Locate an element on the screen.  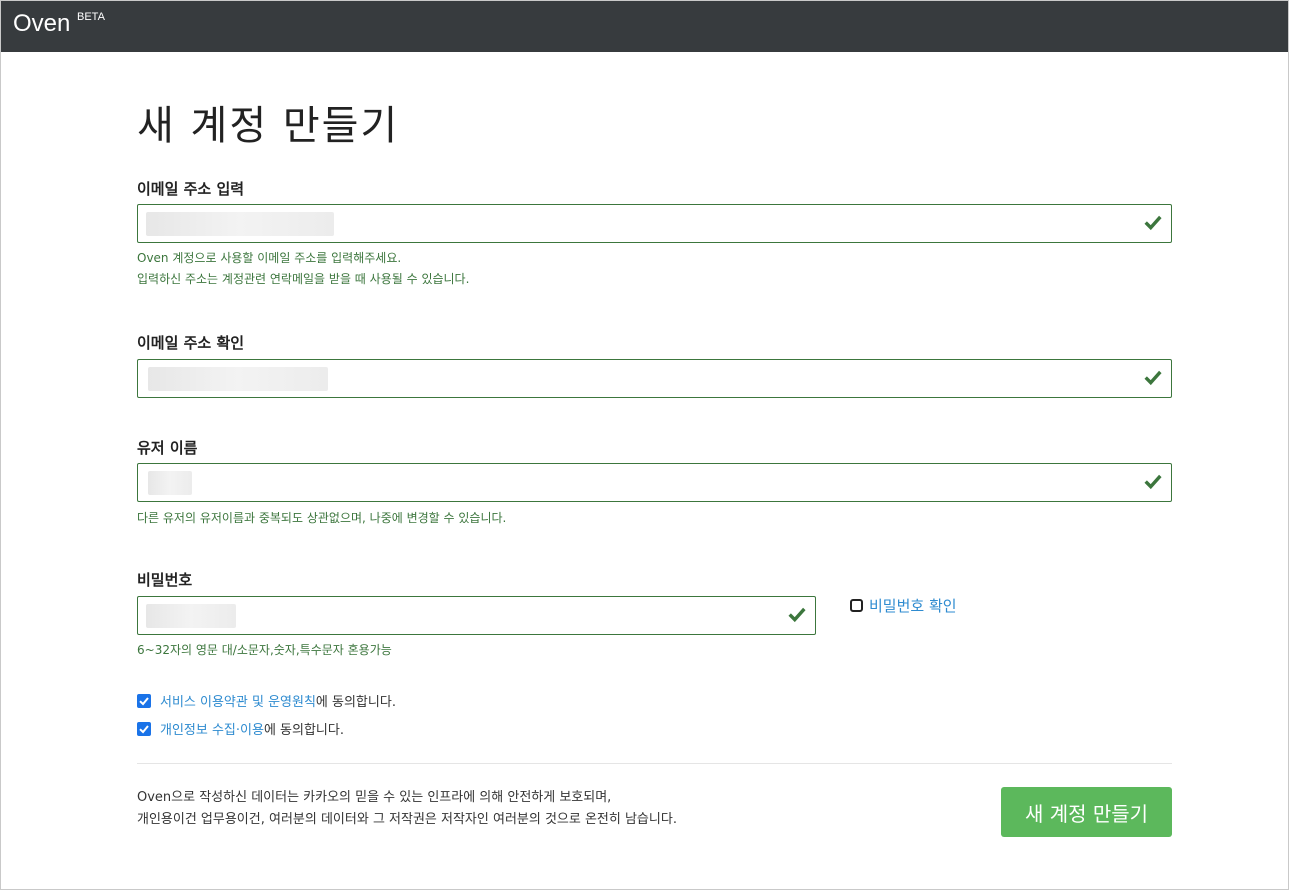
privacy-link: 개인정보 수집·이용 is located at coordinates (212, 728).